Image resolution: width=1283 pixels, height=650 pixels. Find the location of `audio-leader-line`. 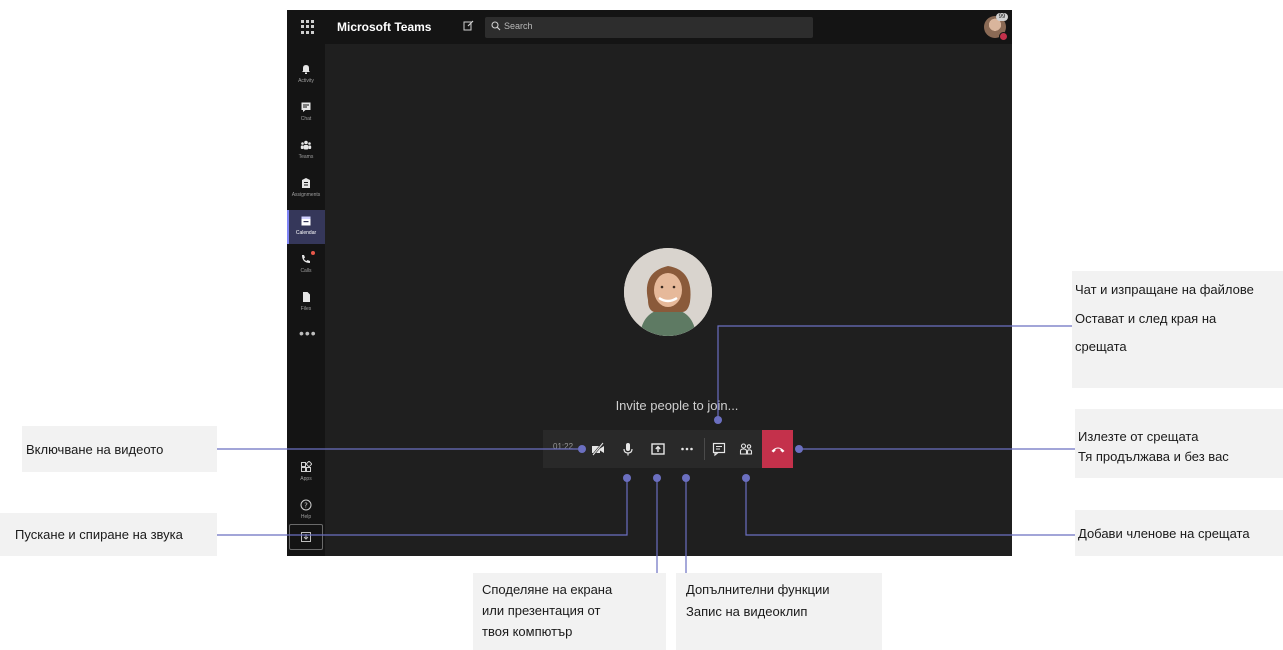

audio-leader-line is located at coordinates (422, 507).